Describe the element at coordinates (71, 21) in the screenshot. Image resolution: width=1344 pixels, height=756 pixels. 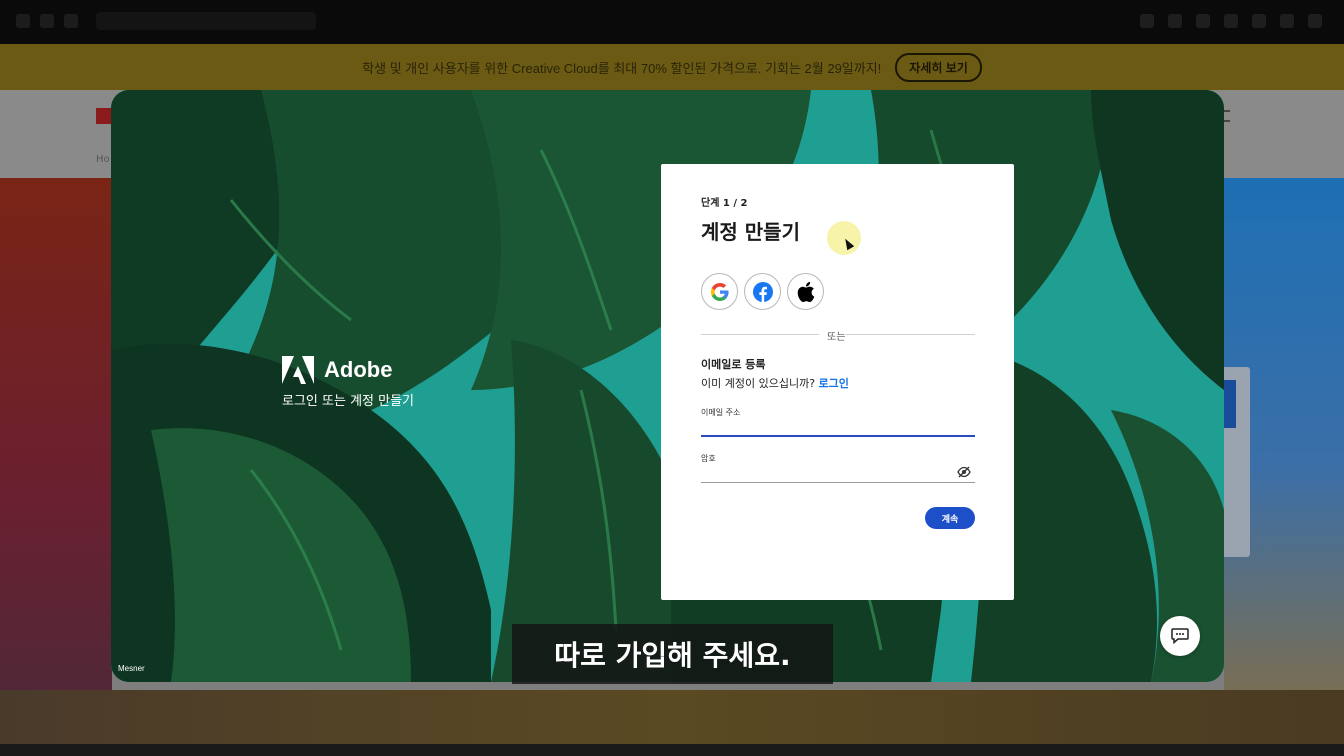
I see `reload-icon` at that location.